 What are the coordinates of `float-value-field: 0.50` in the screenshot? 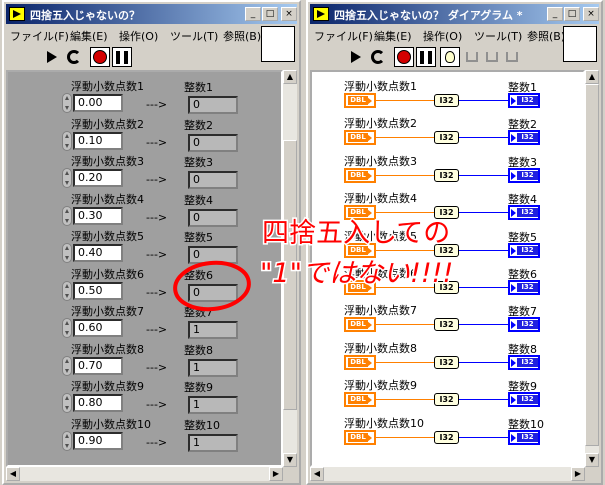 It's located at (98, 290).